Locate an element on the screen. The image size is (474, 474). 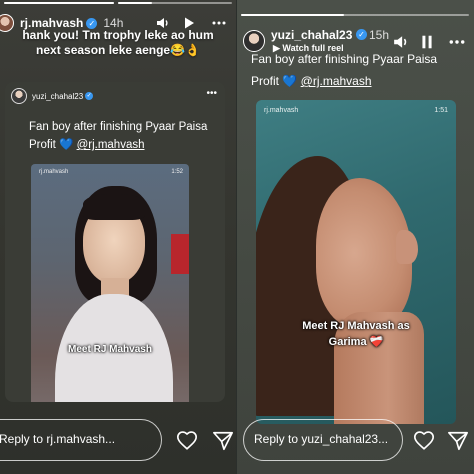
reply-line: next season leke aenge😂👌 is located at coordinates (118, 50).